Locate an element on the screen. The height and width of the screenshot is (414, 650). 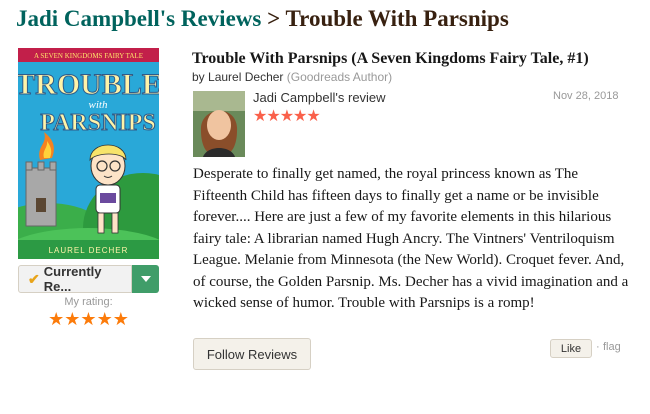
reviewer-reviews-link: Jadi Campbell's Reviews is located at coordinates (138, 18).